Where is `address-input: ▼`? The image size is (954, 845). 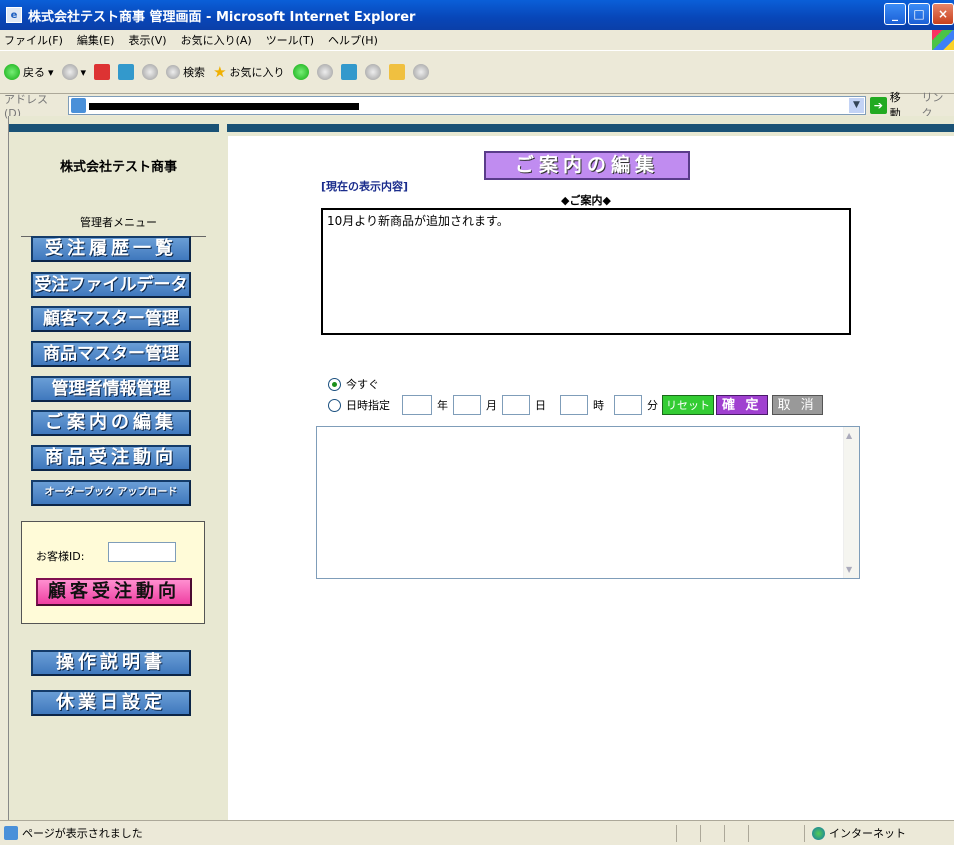
address-input: ▼ is located at coordinates (467, 105).